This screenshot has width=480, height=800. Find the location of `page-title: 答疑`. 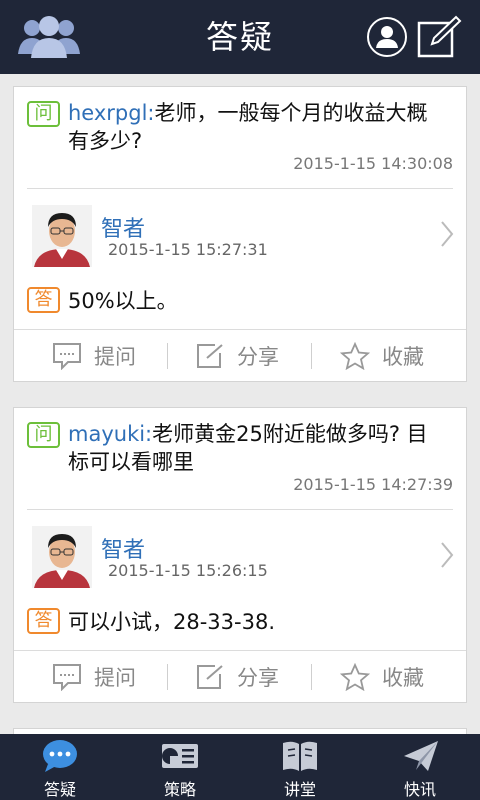

page-title: 答疑 is located at coordinates (239, 37).